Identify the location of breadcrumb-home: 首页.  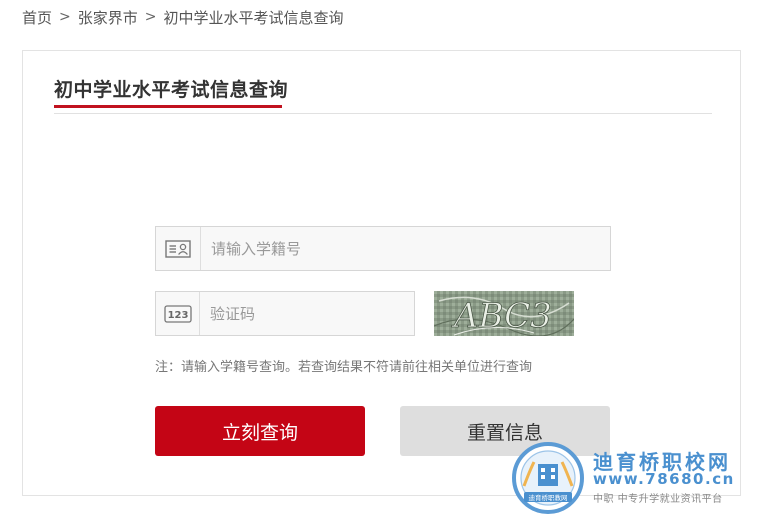
(37, 17).